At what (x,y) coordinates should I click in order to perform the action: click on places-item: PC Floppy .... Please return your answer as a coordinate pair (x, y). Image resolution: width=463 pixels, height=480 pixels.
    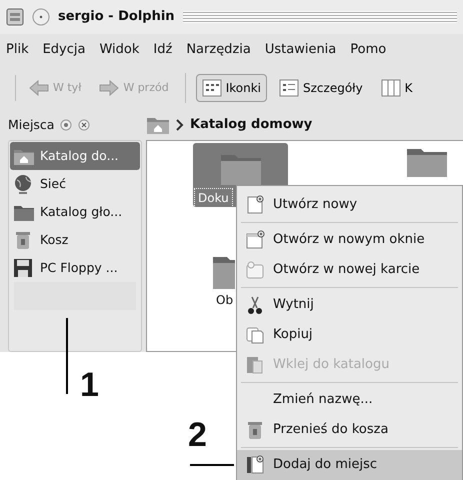
    Looking at the image, I should click on (75, 268).